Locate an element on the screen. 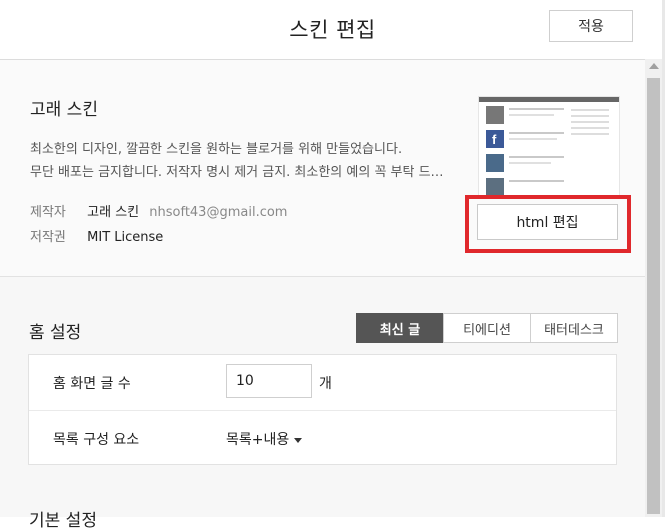  home-settings-title: 홈 설정 is located at coordinates (55, 333).